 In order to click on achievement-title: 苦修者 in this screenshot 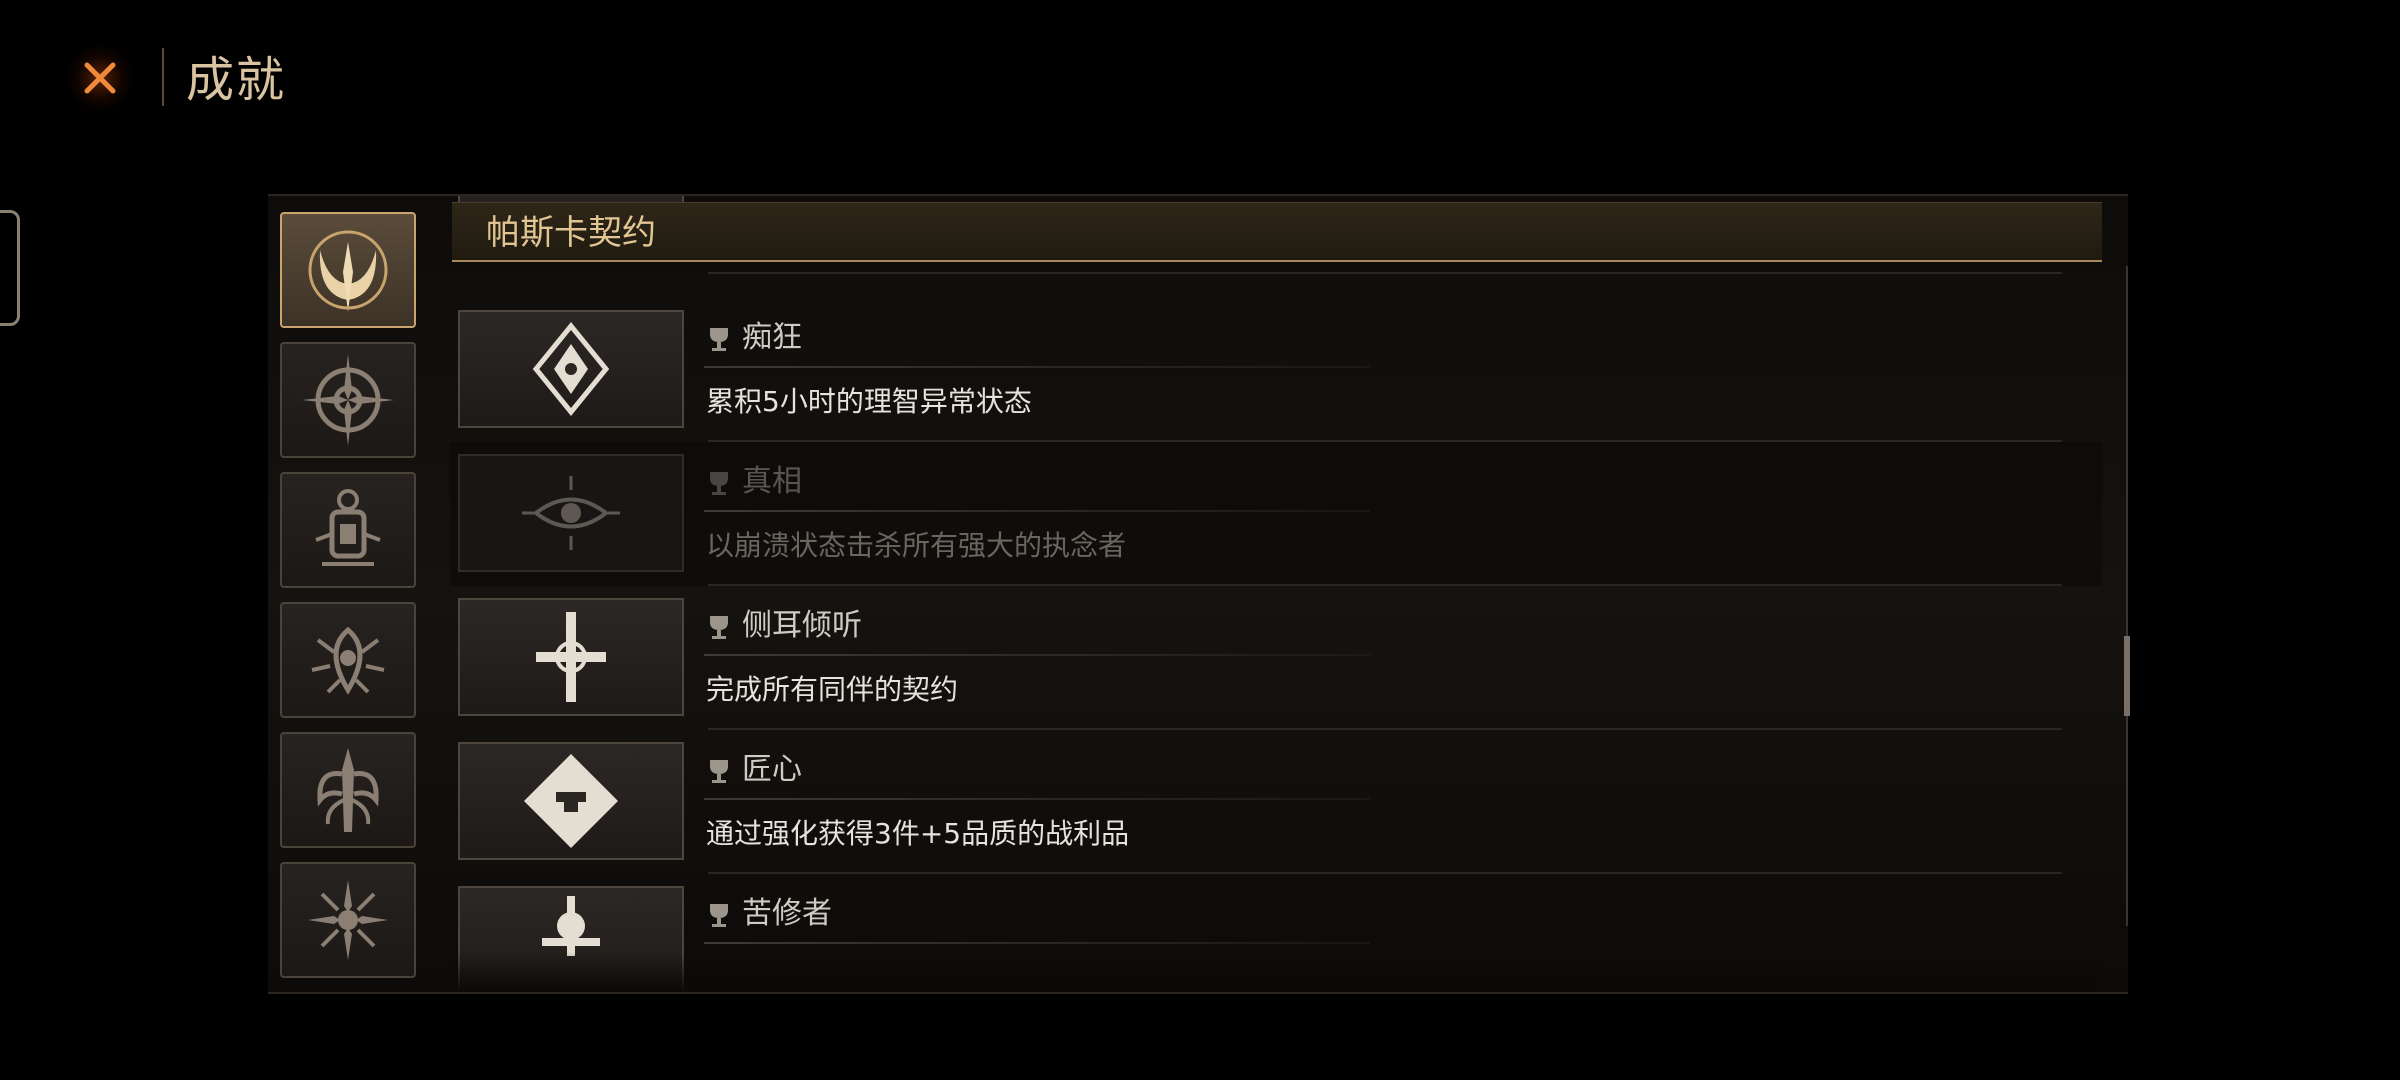, I will do `click(787, 913)`.